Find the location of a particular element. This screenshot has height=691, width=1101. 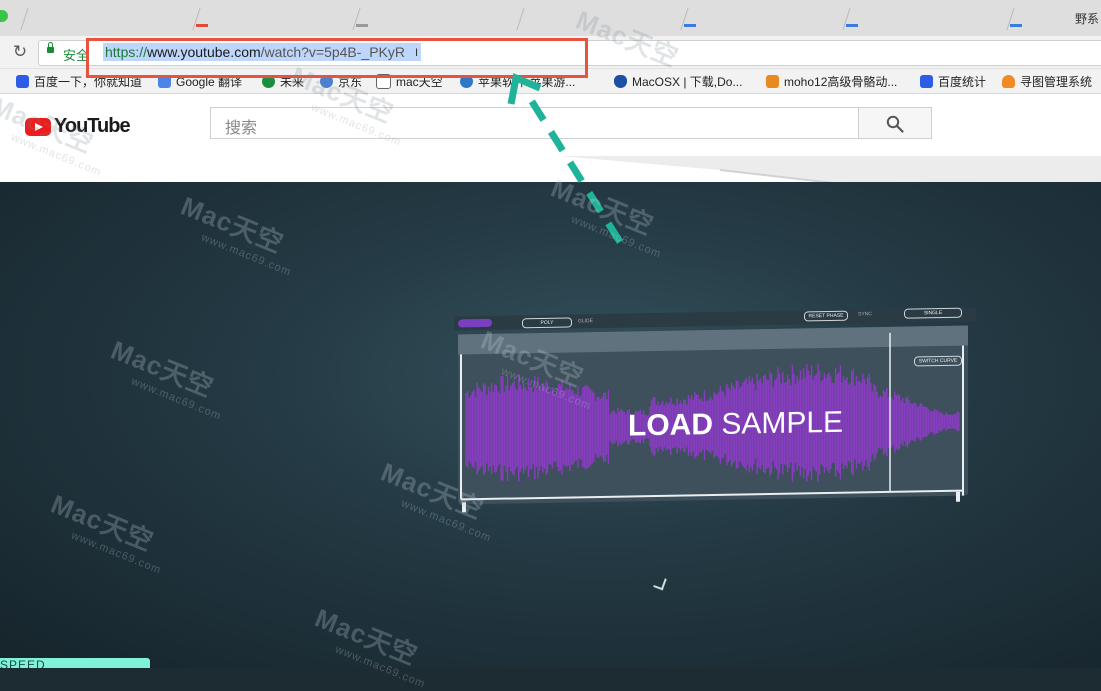

youtube-search-input: 搜索 is located at coordinates (534, 123).